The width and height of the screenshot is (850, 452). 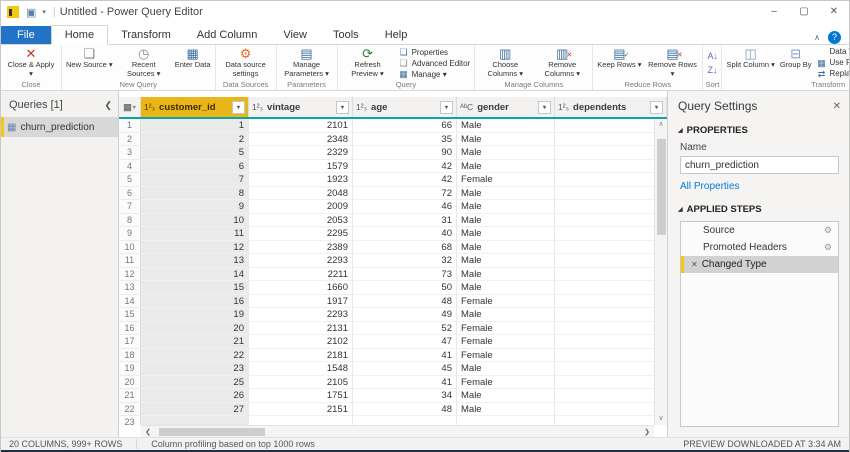 What do you see at coordinates (301, 328) in the screenshot?
I see `cell-vintage: 2131` at bounding box center [301, 328].